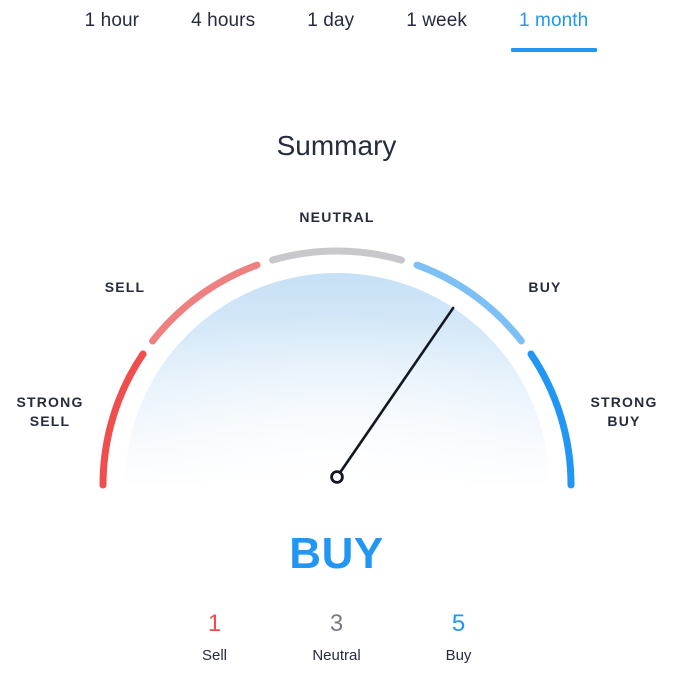 The image size is (673, 681). What do you see at coordinates (336, 553) in the screenshot?
I see `verdict-text: BUY` at bounding box center [336, 553].